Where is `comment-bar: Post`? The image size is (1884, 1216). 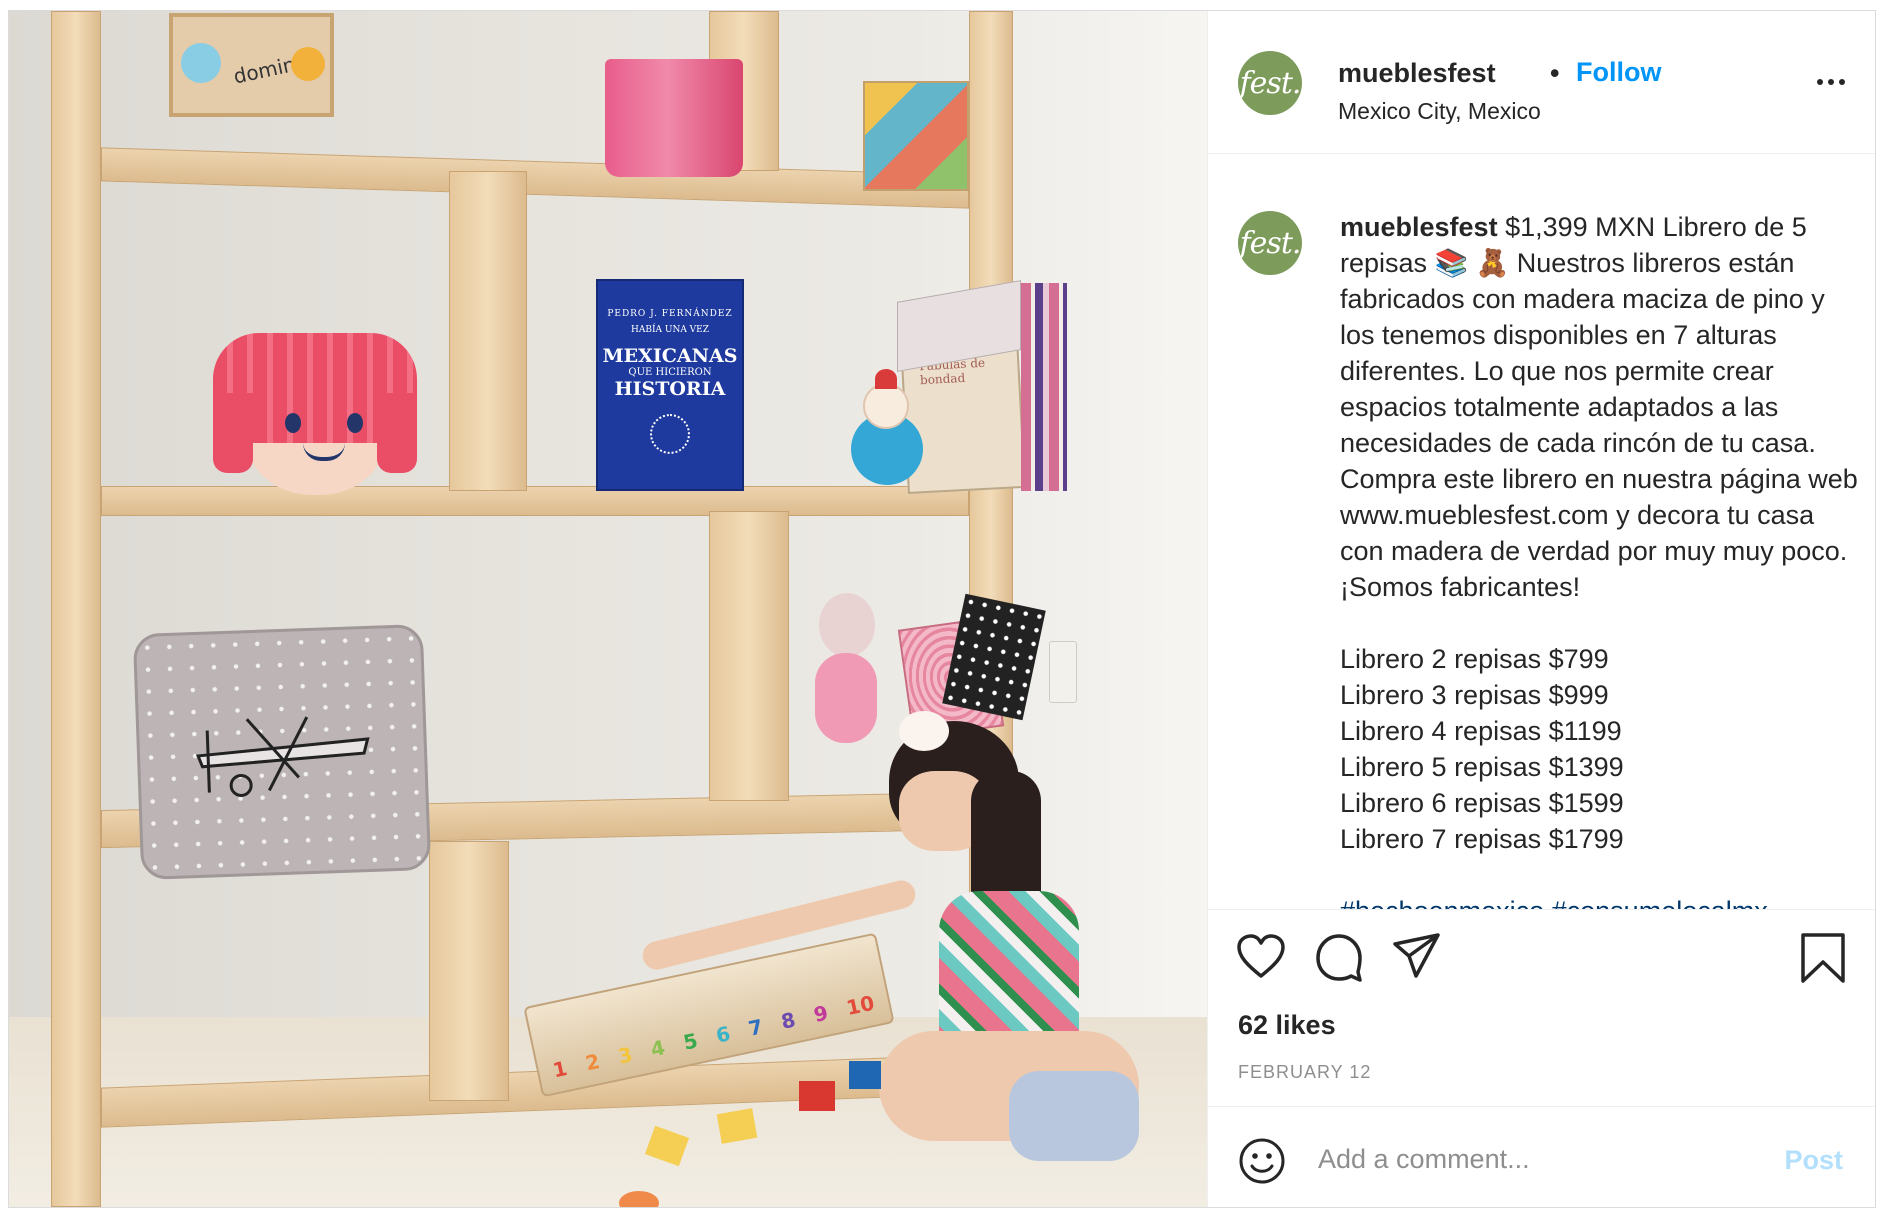
comment-bar: Post is located at coordinates (1541, 1158).